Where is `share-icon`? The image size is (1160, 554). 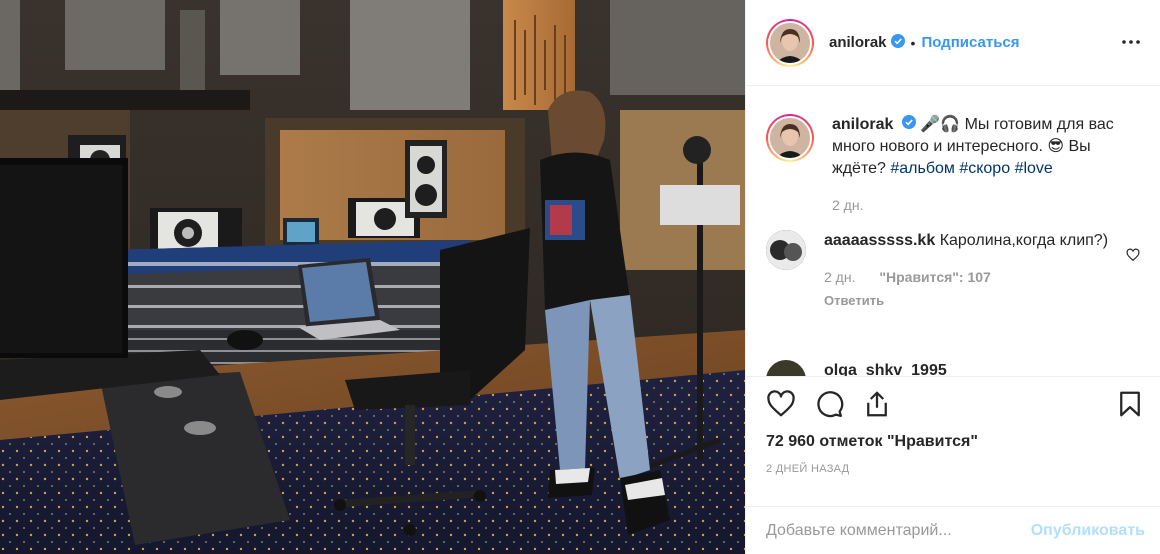
share-icon is located at coordinates (877, 404).